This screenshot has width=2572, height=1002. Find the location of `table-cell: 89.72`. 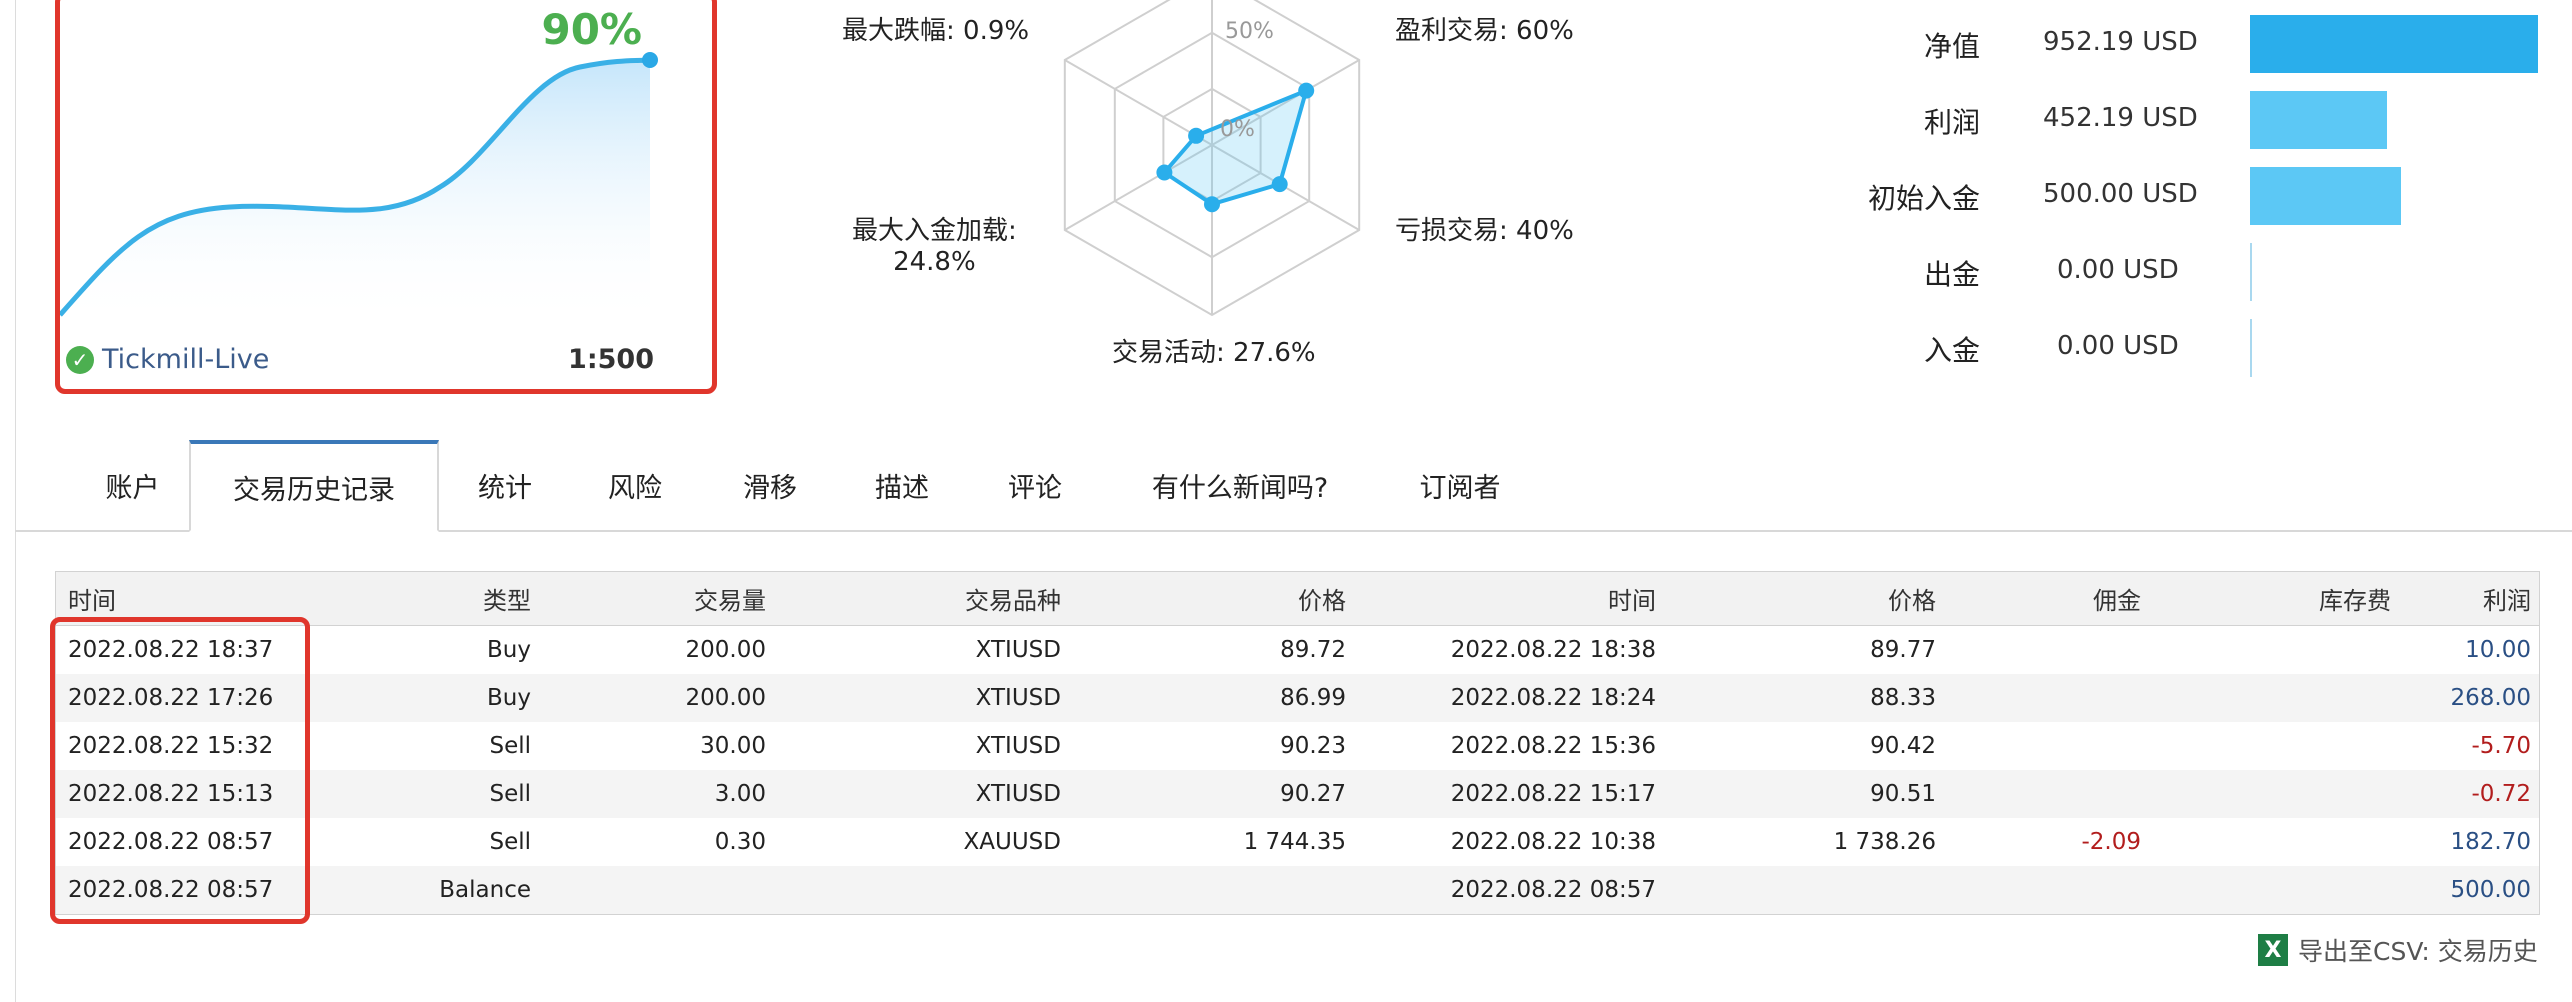

table-cell: 89.72 is located at coordinates (1313, 650).